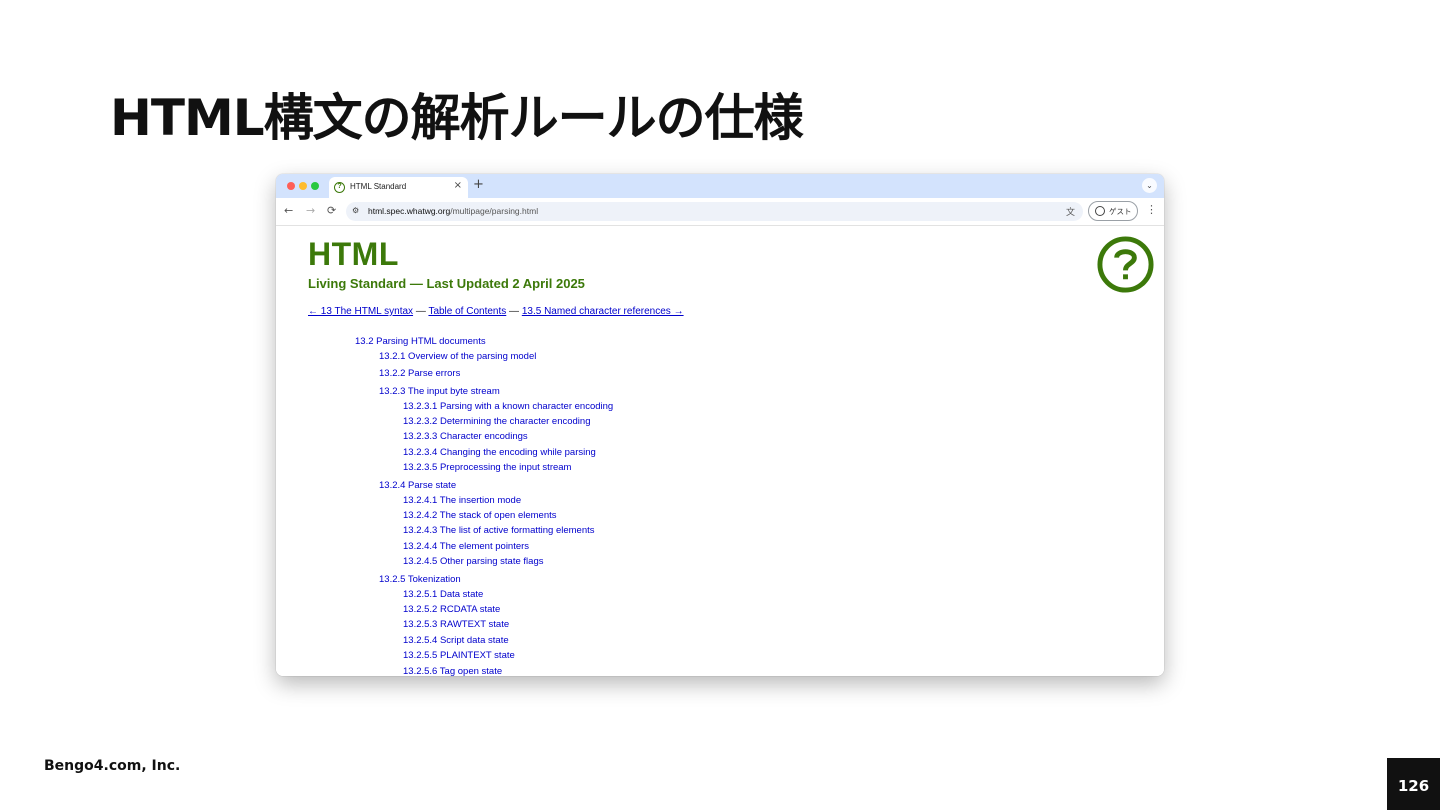  Describe the element at coordinates (420, 579) in the screenshot. I see `toc-link: 13.2.5 Tokenization` at that location.